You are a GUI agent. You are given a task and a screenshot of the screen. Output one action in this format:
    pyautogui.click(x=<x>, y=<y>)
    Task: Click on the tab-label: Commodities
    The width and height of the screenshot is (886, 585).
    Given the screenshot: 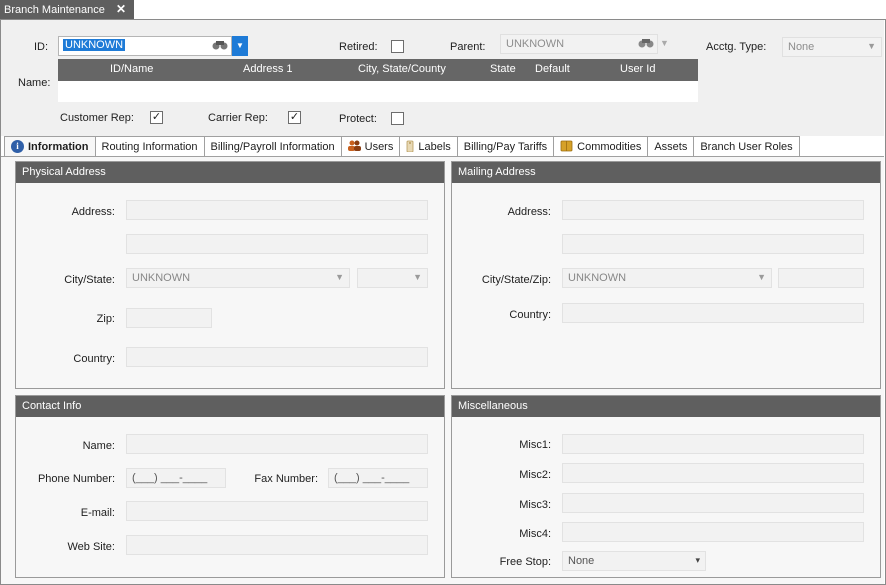 What is the action you would take?
    pyautogui.click(x=609, y=146)
    